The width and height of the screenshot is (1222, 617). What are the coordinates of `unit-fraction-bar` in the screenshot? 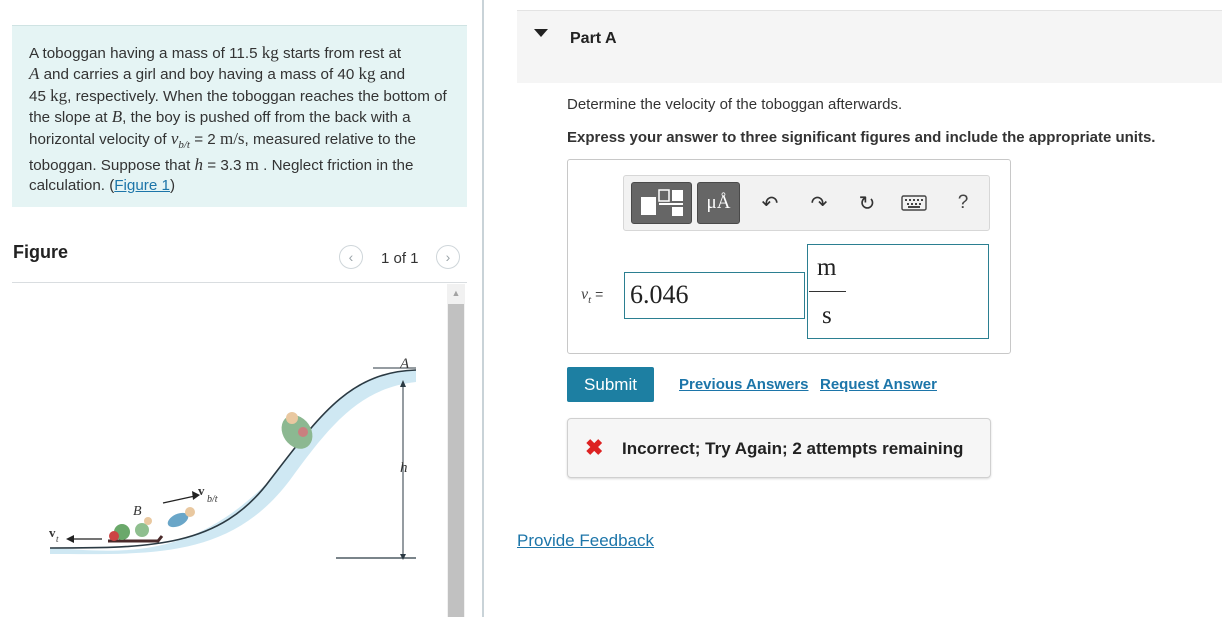 It's located at (827, 291).